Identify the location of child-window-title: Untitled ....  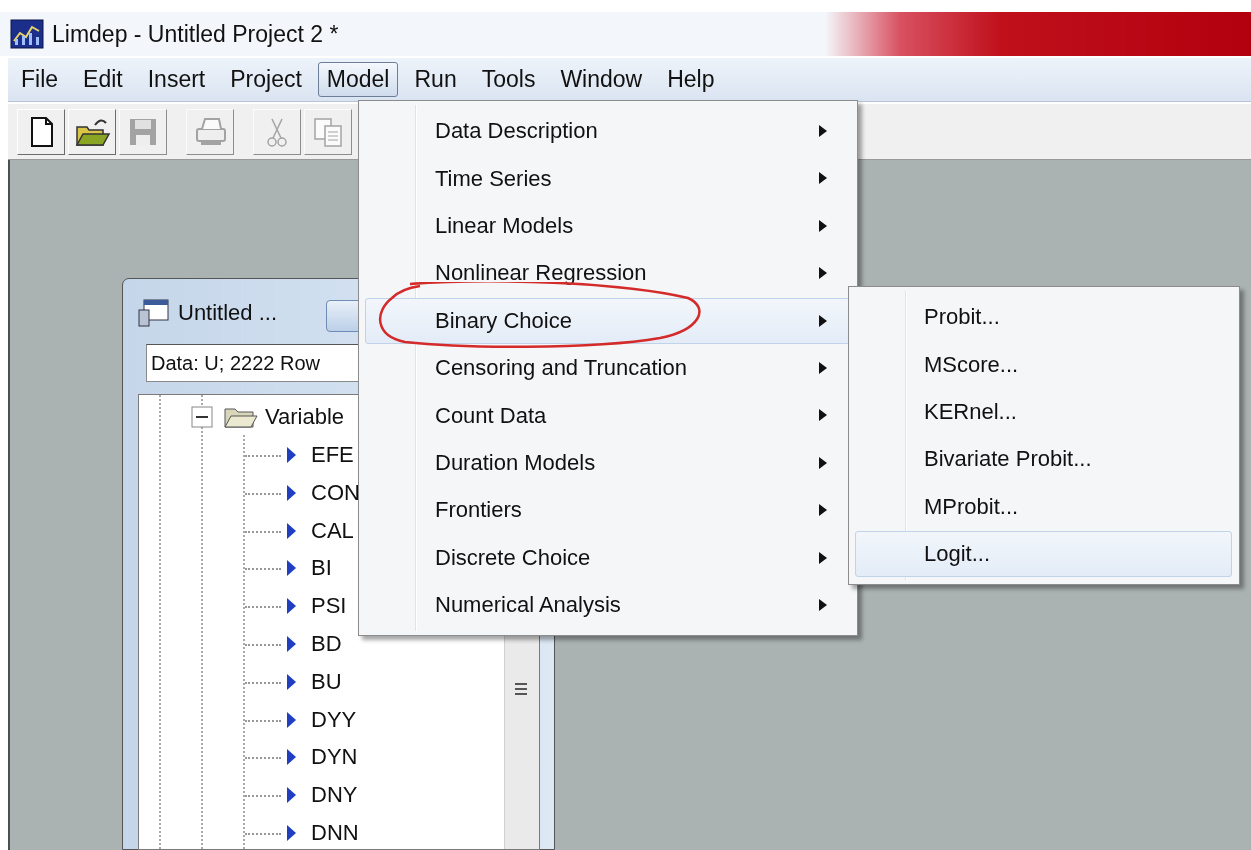
(228, 313).